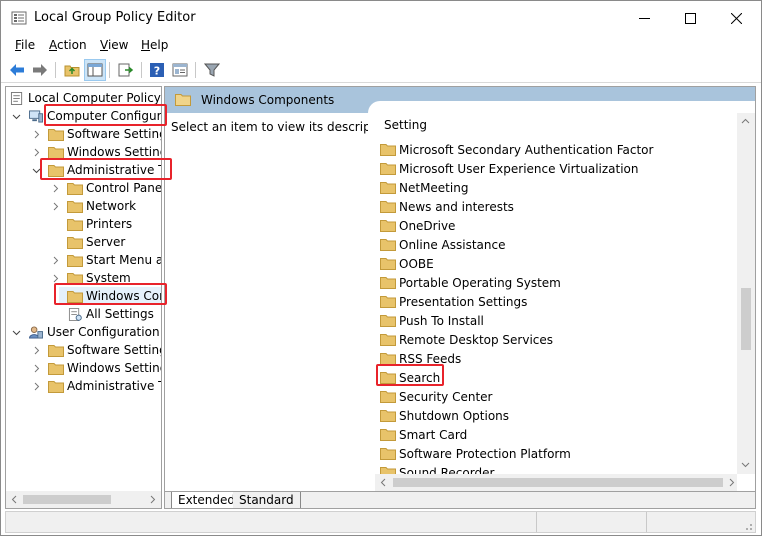 This screenshot has height=536, width=762. What do you see at coordinates (93, 206) in the screenshot?
I see `tree-item-network: Network` at bounding box center [93, 206].